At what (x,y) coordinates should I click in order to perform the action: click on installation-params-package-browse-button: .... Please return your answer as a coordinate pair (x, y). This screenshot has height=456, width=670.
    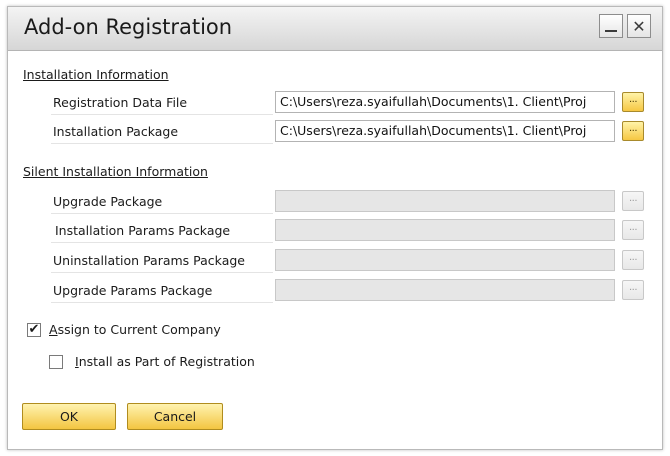
    Looking at the image, I should click on (633, 230).